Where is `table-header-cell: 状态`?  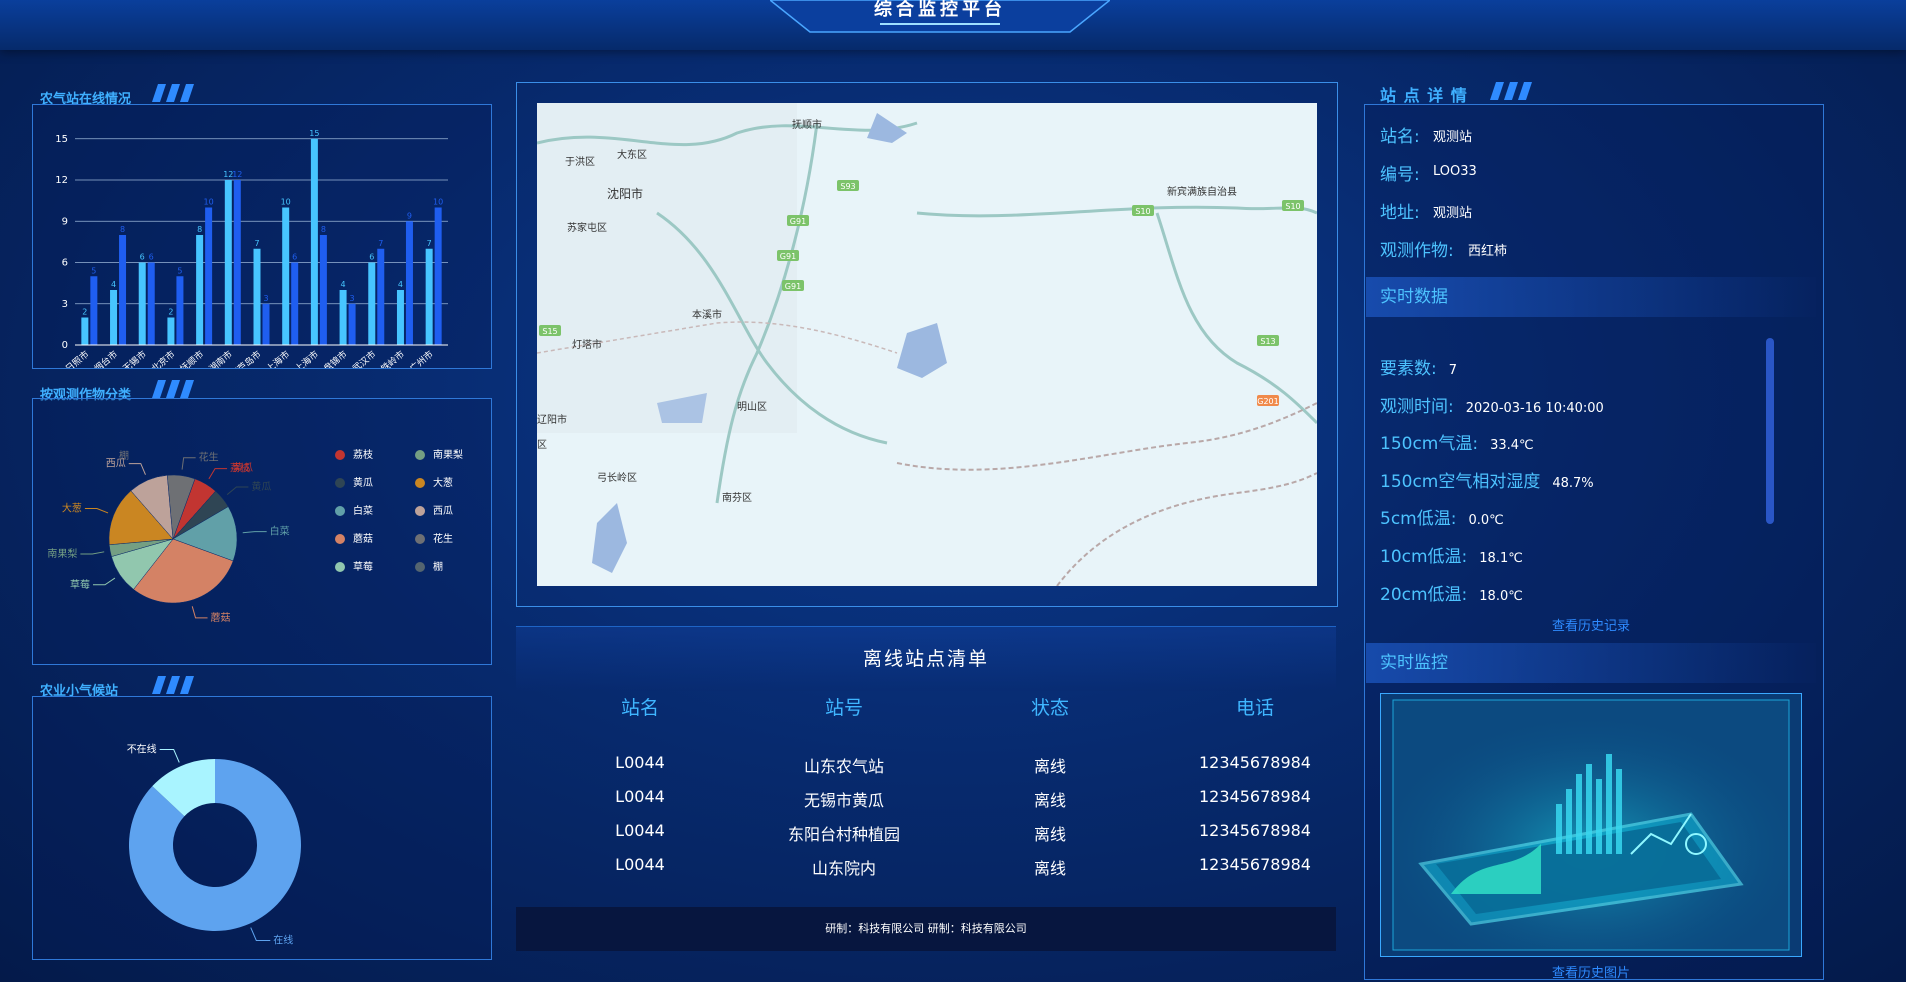 table-header-cell: 状态 is located at coordinates (1050, 706).